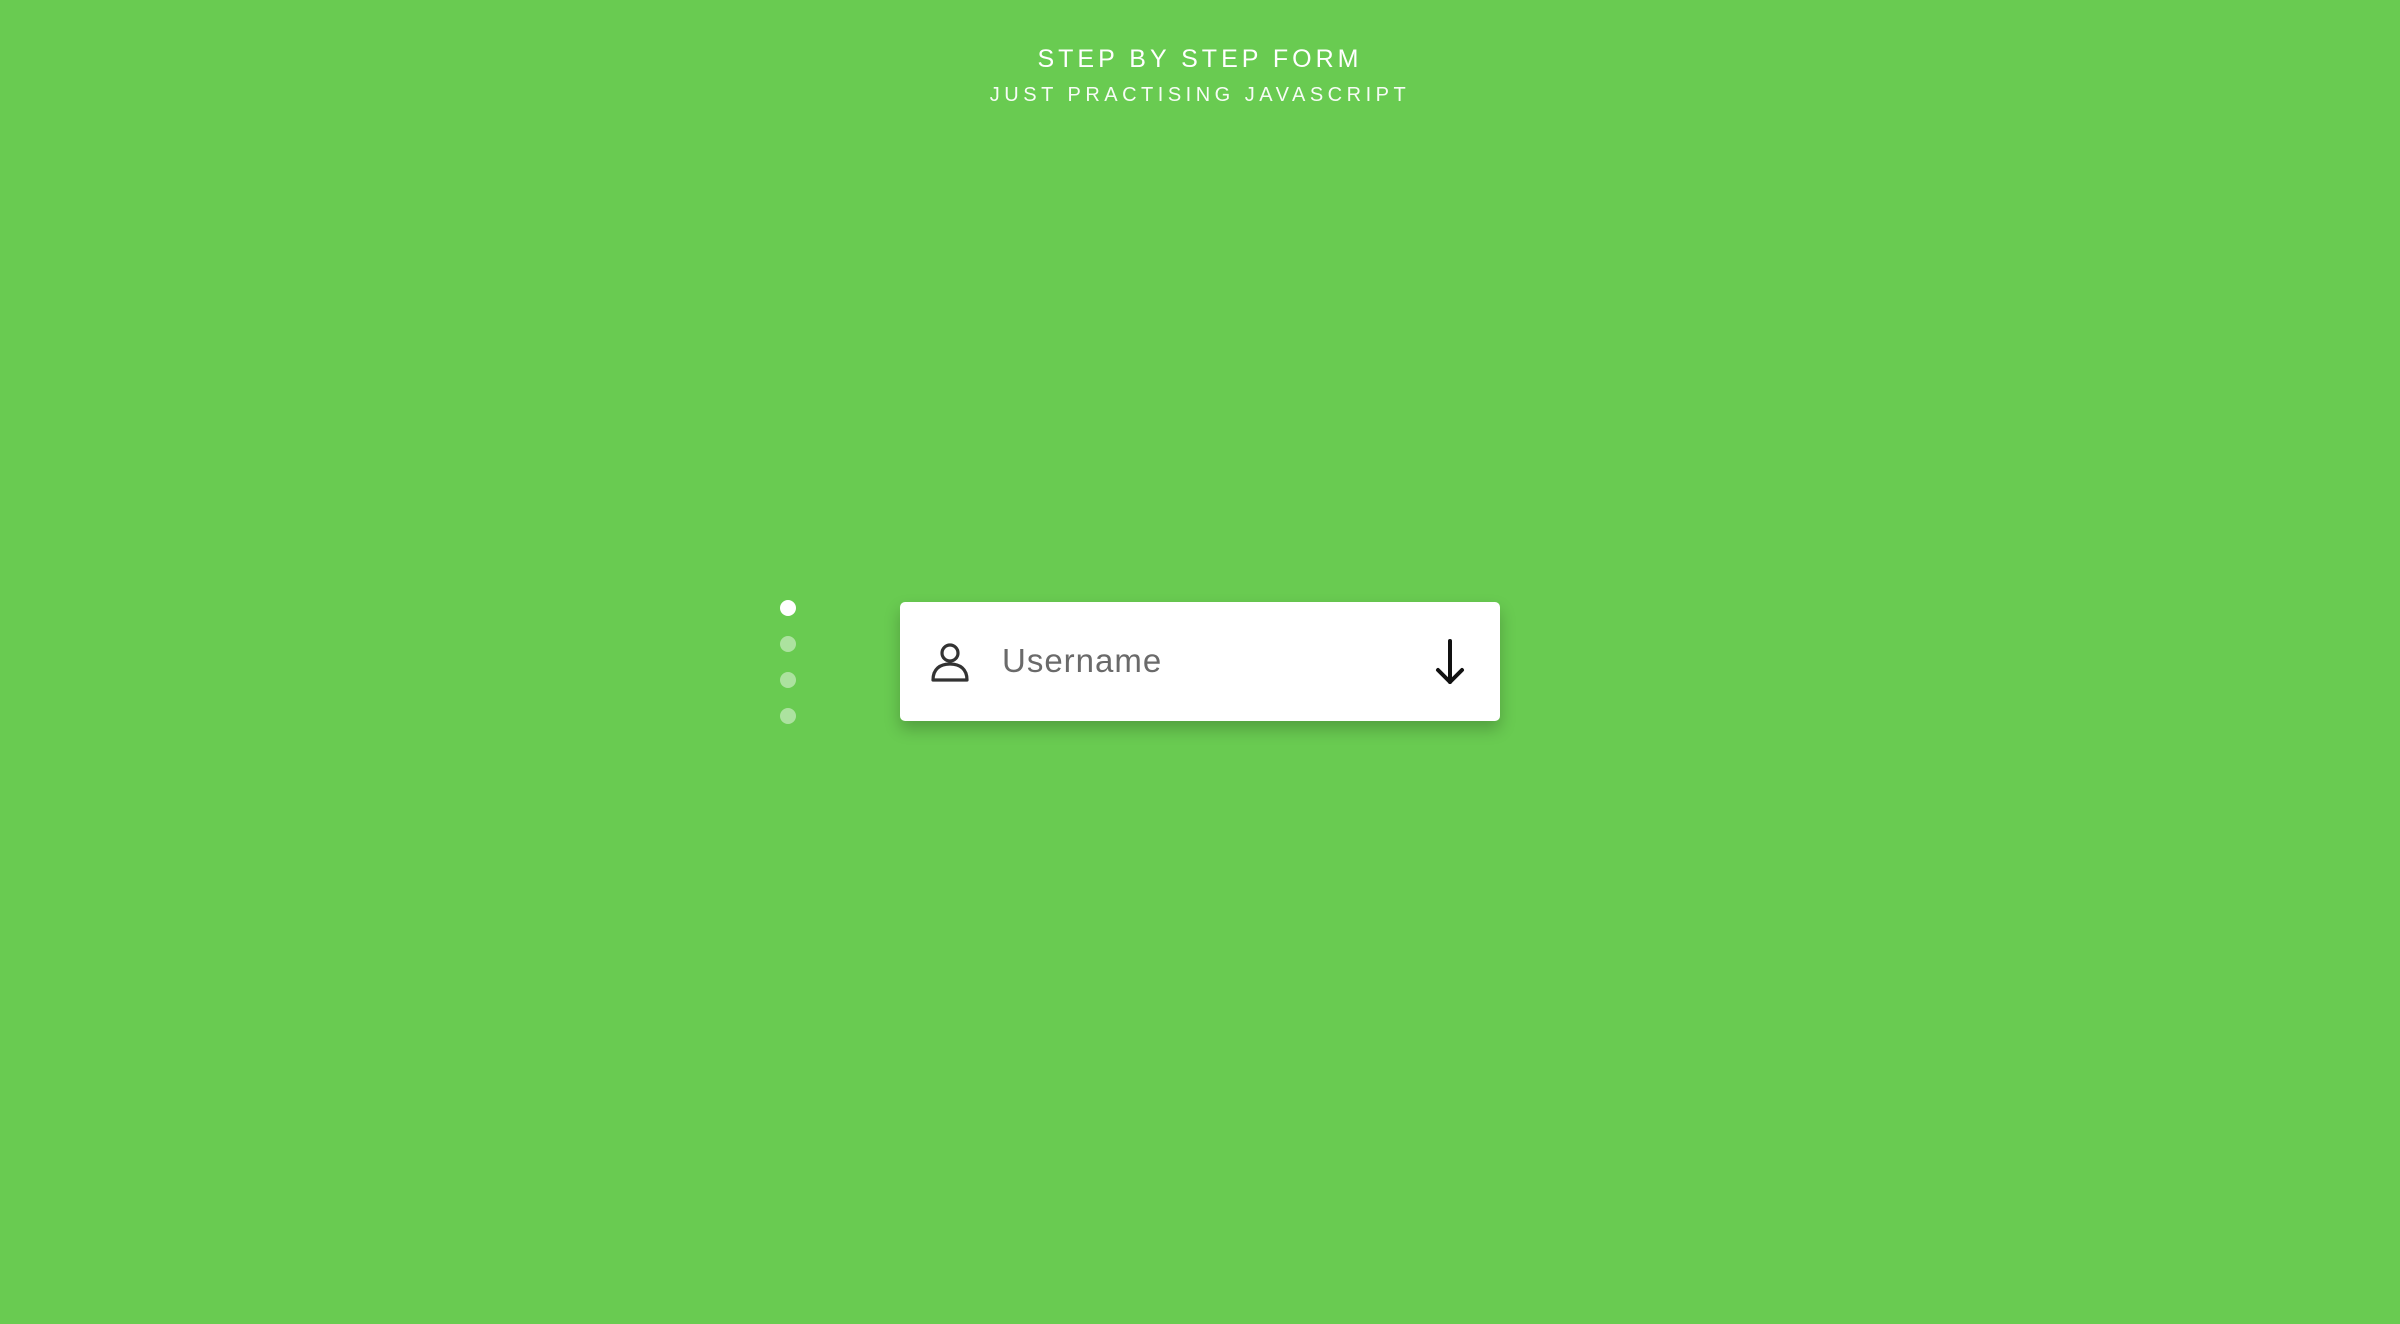 This screenshot has width=2400, height=1324. I want to click on page-title: STEP BY STEP FORM, so click(1200, 59).